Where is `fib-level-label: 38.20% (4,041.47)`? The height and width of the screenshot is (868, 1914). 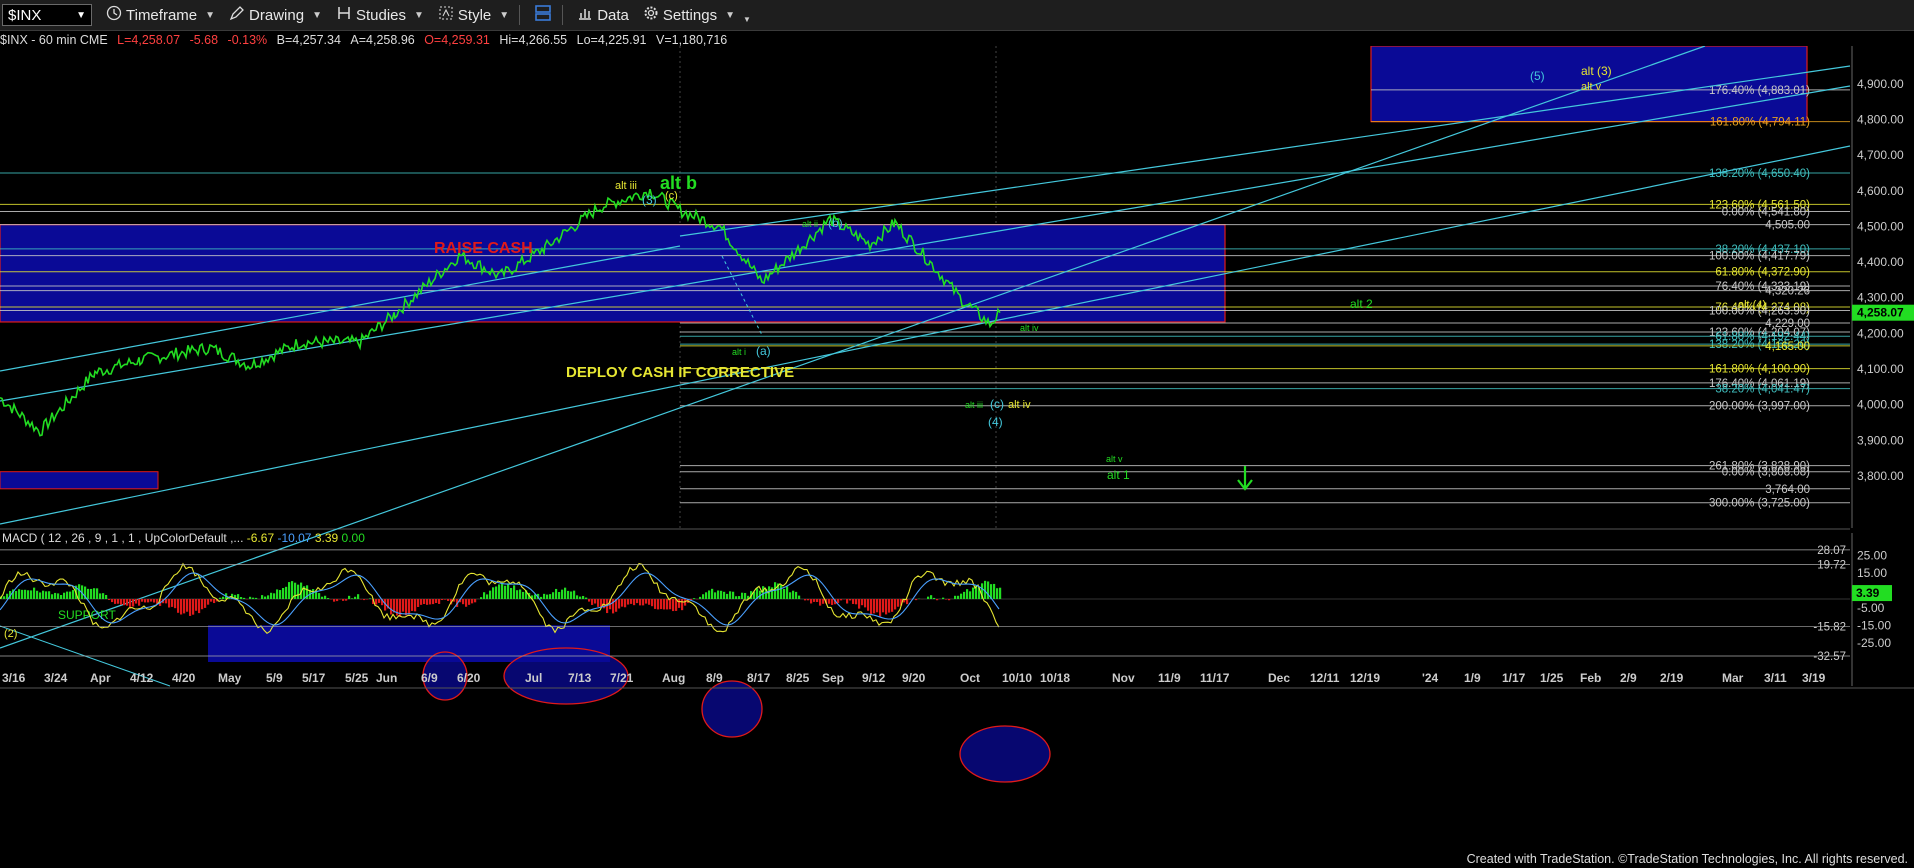
fib-level-label: 38.20% (4,041.47) is located at coordinates (1762, 390).